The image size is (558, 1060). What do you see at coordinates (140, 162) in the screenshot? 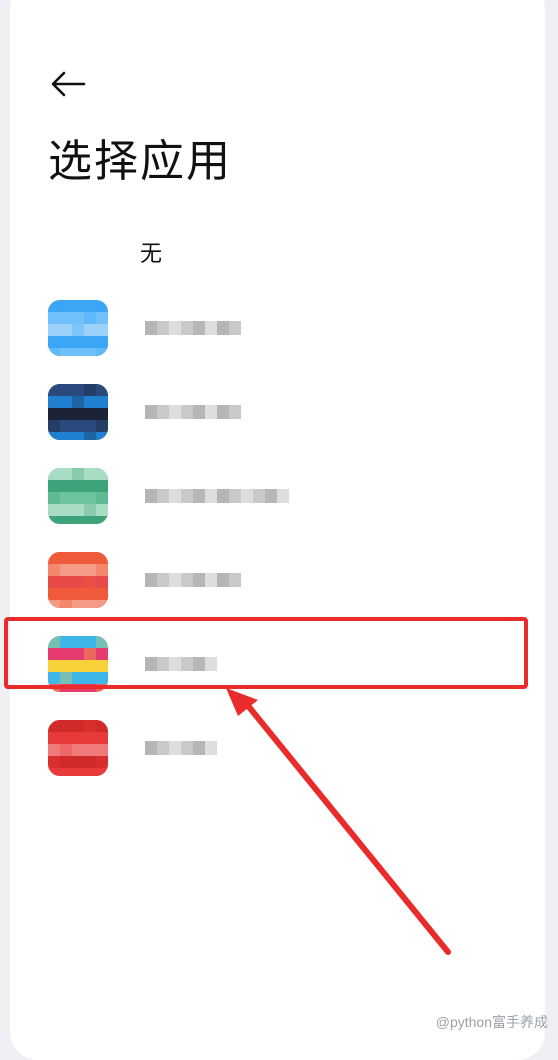
I see `page-title: 选择应用` at bounding box center [140, 162].